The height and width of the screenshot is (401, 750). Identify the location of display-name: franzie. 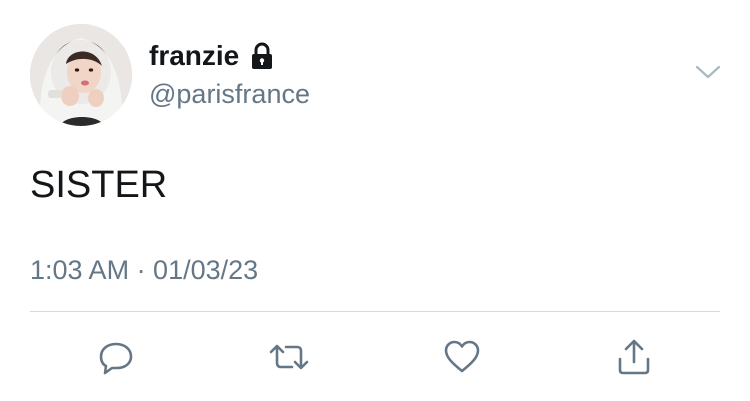
(212, 56).